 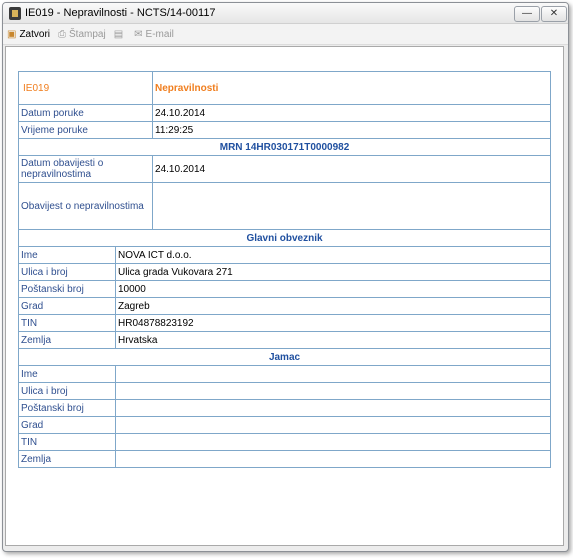 What do you see at coordinates (333, 425) in the screenshot?
I see `jamac-grad-value` at bounding box center [333, 425].